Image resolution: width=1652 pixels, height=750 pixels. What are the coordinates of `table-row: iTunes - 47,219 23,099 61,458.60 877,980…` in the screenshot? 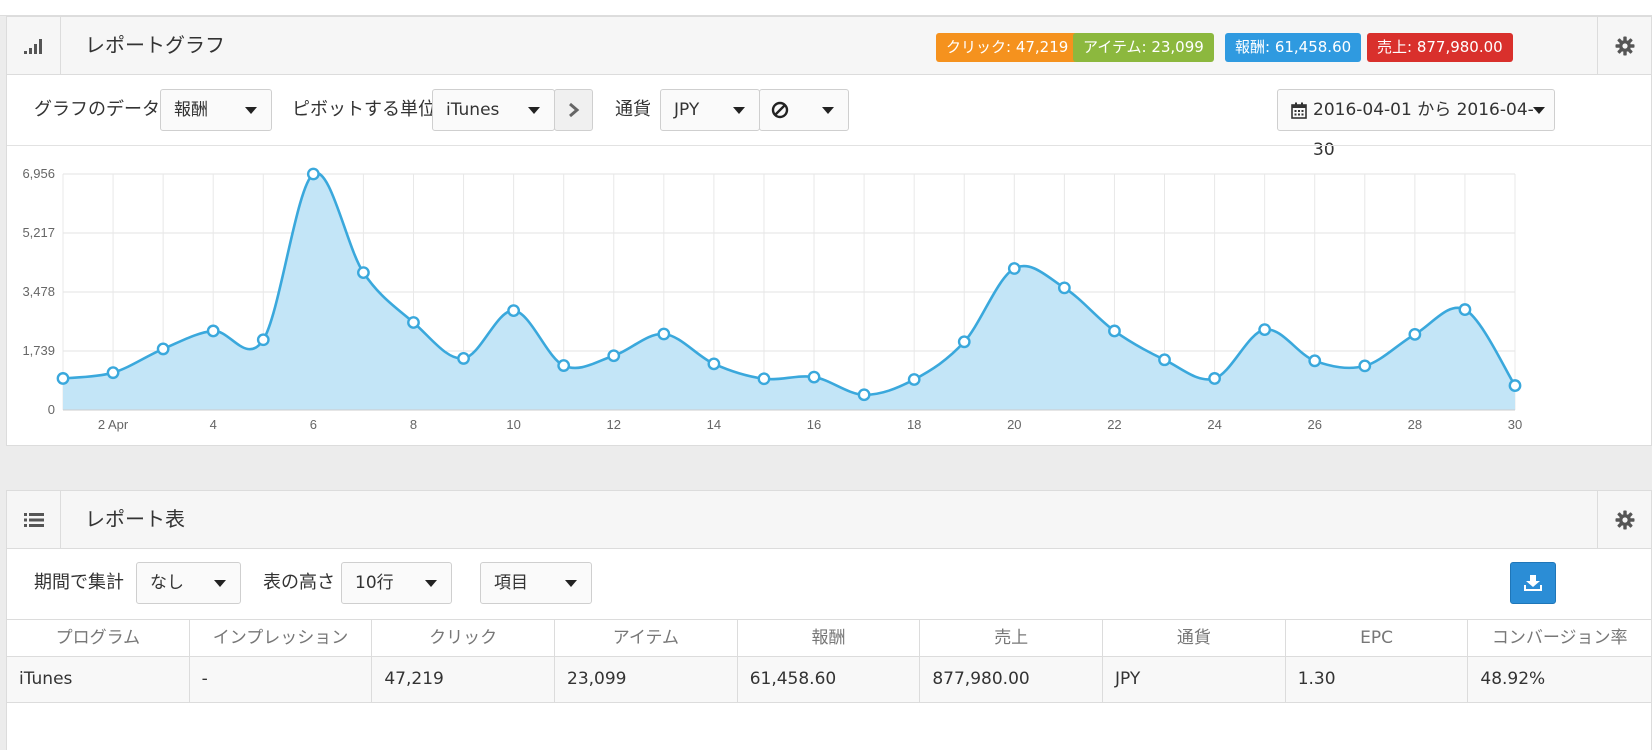 It's located at (829, 680).